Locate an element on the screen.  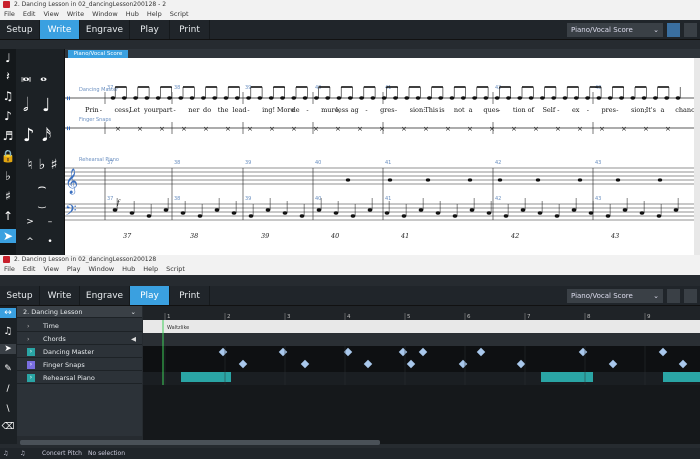
marcato-icon: ^ is located at coordinates (30, 242).